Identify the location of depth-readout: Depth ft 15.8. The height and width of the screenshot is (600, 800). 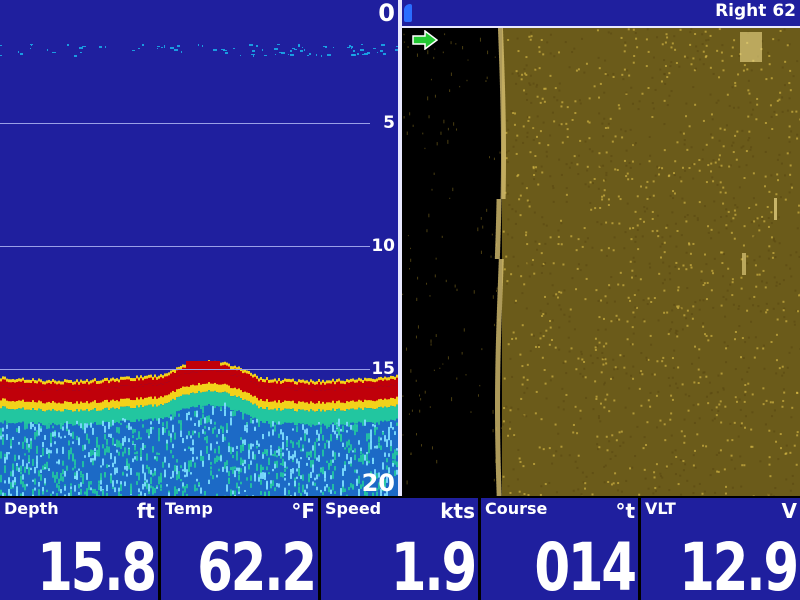
(79, 549).